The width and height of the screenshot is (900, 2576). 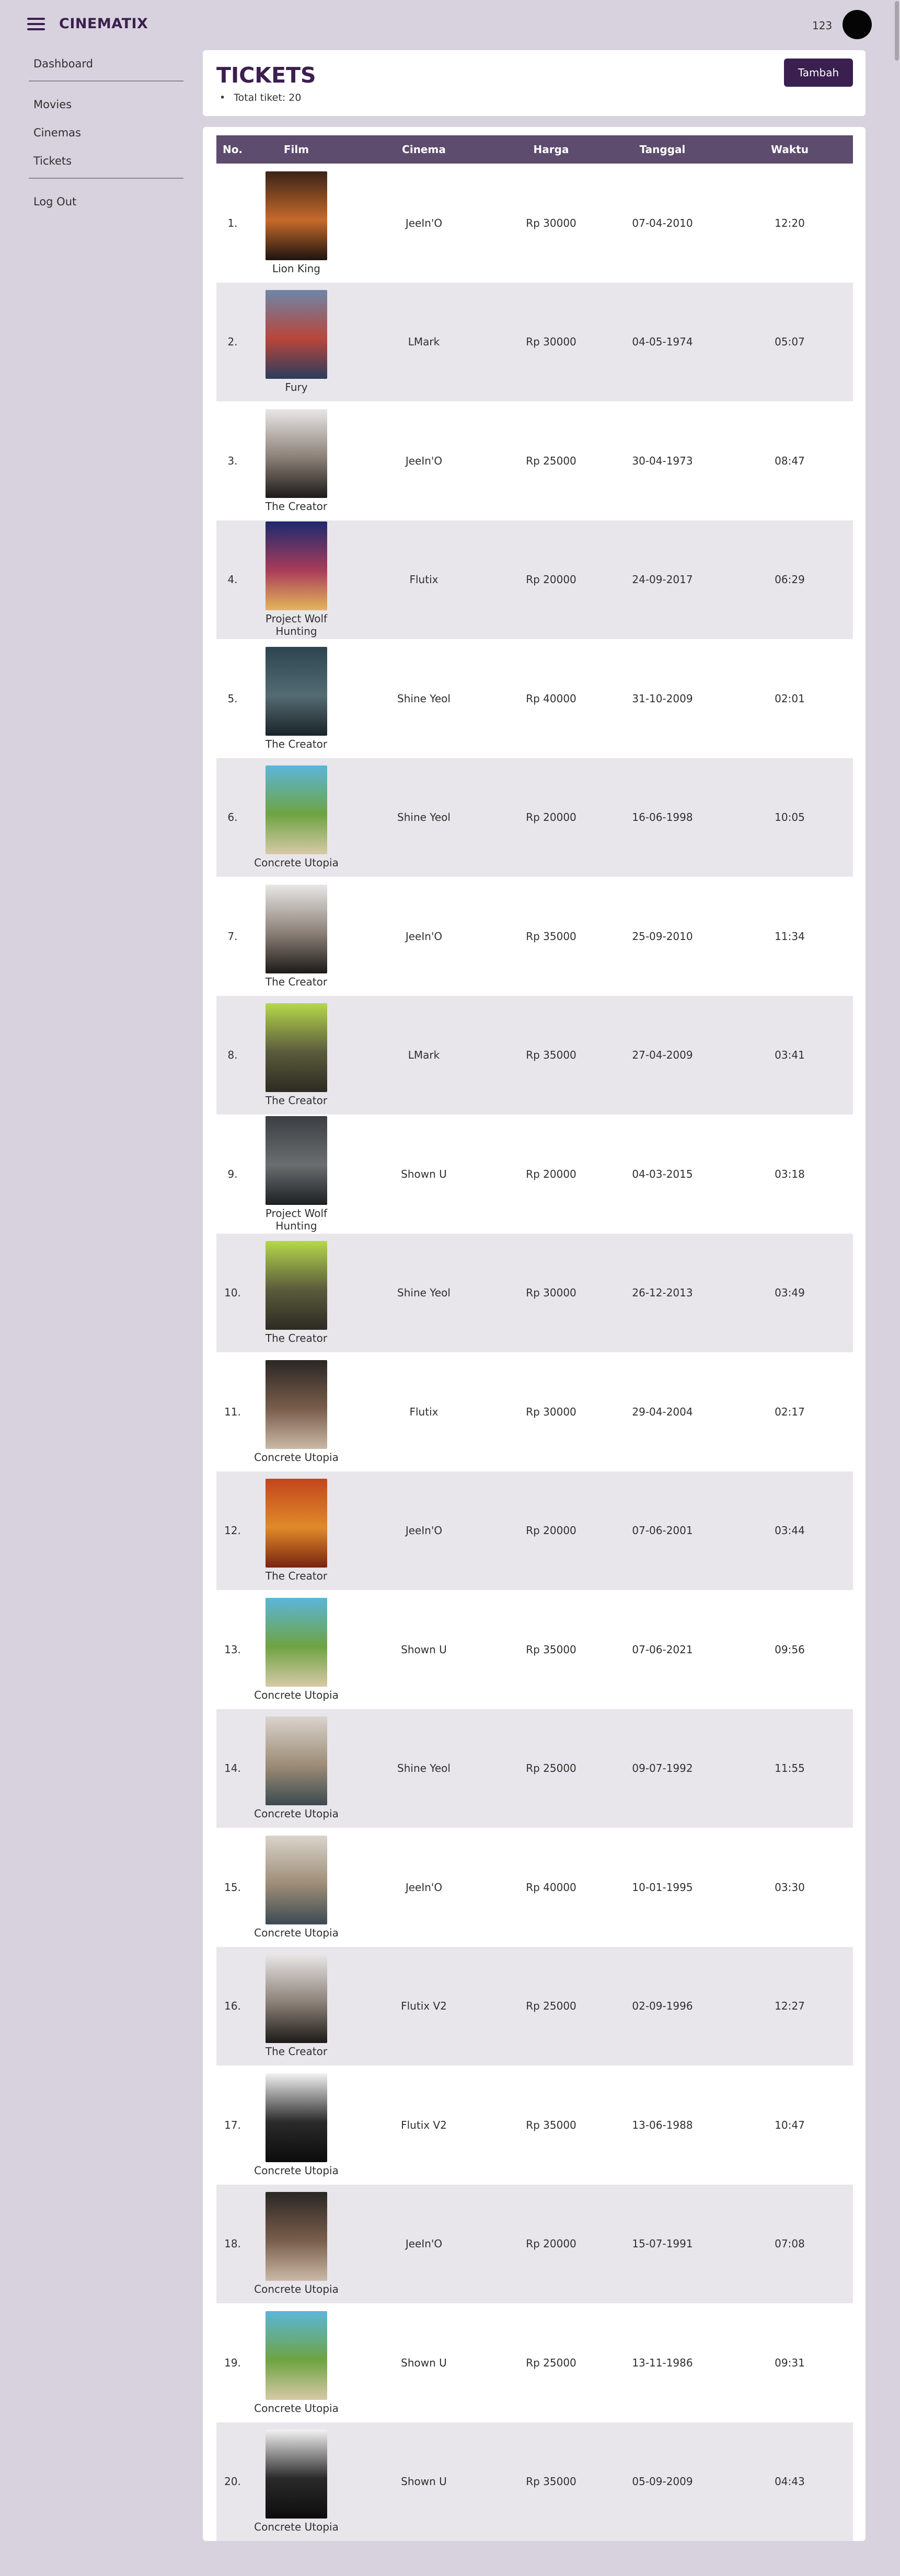 I want to click on show-date: 27-04-2009, so click(x=662, y=1055).